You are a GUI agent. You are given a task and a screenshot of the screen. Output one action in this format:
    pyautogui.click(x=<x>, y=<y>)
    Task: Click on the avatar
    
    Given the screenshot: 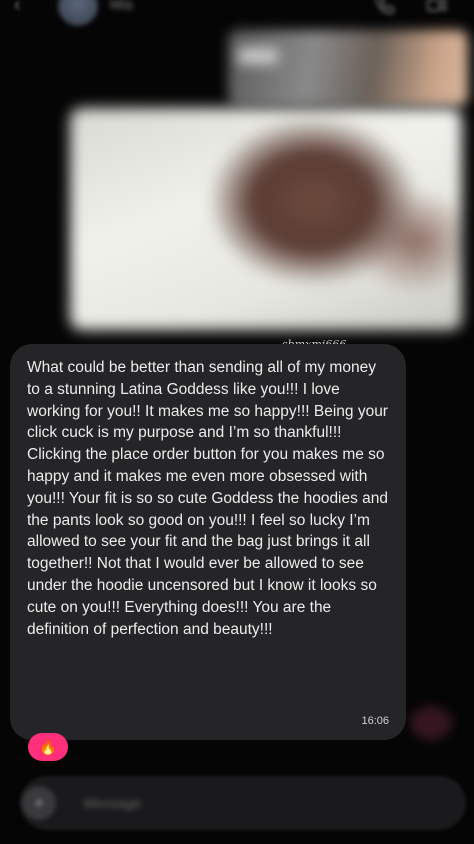 What is the action you would take?
    pyautogui.click(x=78, y=13)
    